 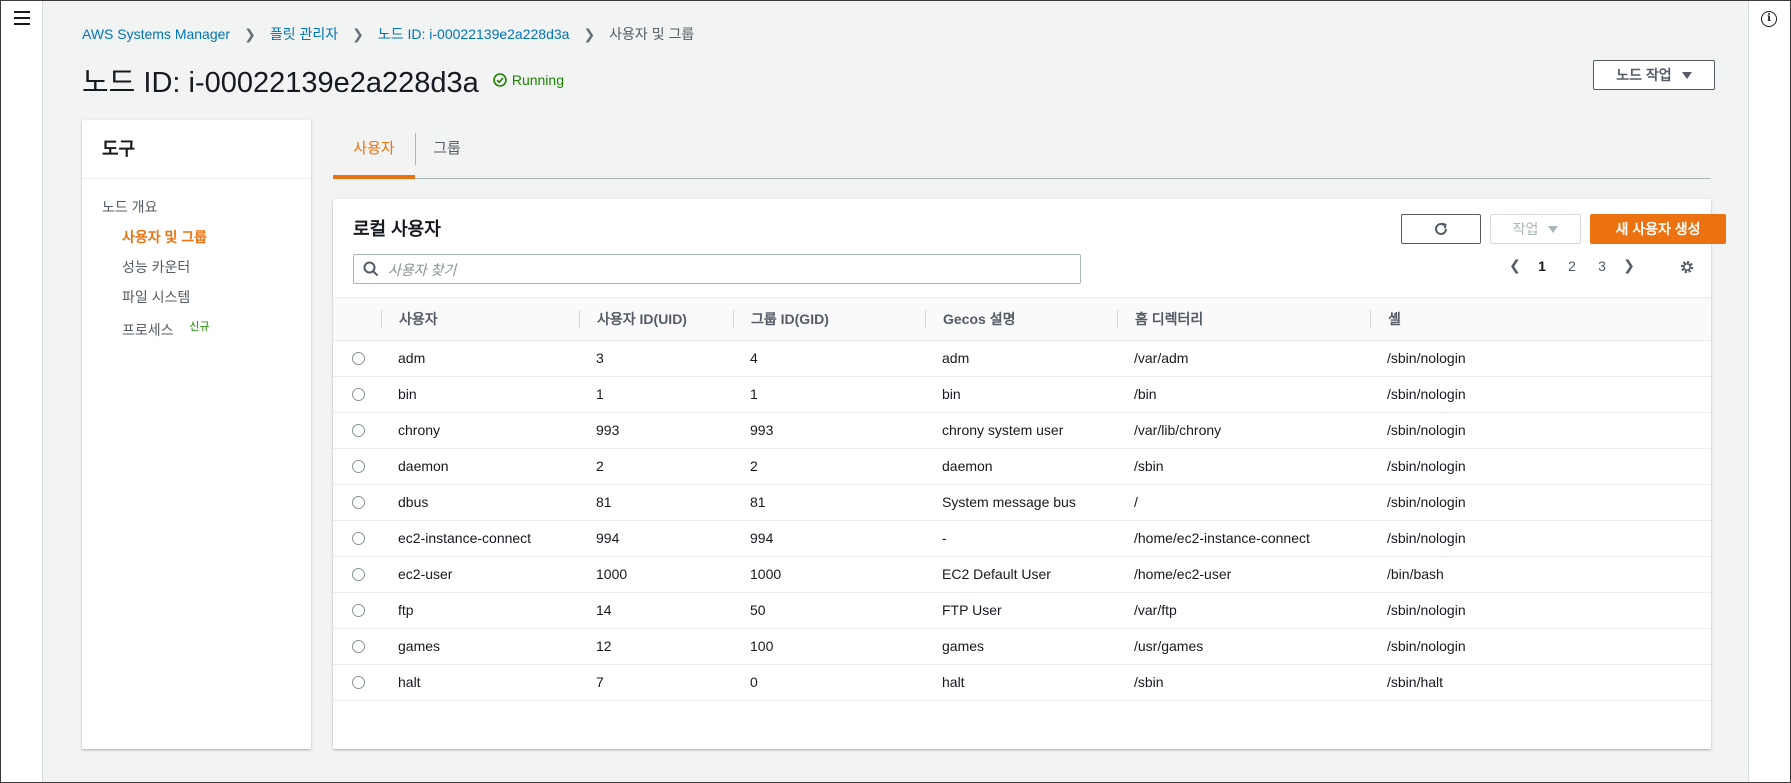 What do you see at coordinates (474, 34) in the screenshot?
I see `breadcrumb-node: 노드 ID: i-00022139e2a228d3a` at bounding box center [474, 34].